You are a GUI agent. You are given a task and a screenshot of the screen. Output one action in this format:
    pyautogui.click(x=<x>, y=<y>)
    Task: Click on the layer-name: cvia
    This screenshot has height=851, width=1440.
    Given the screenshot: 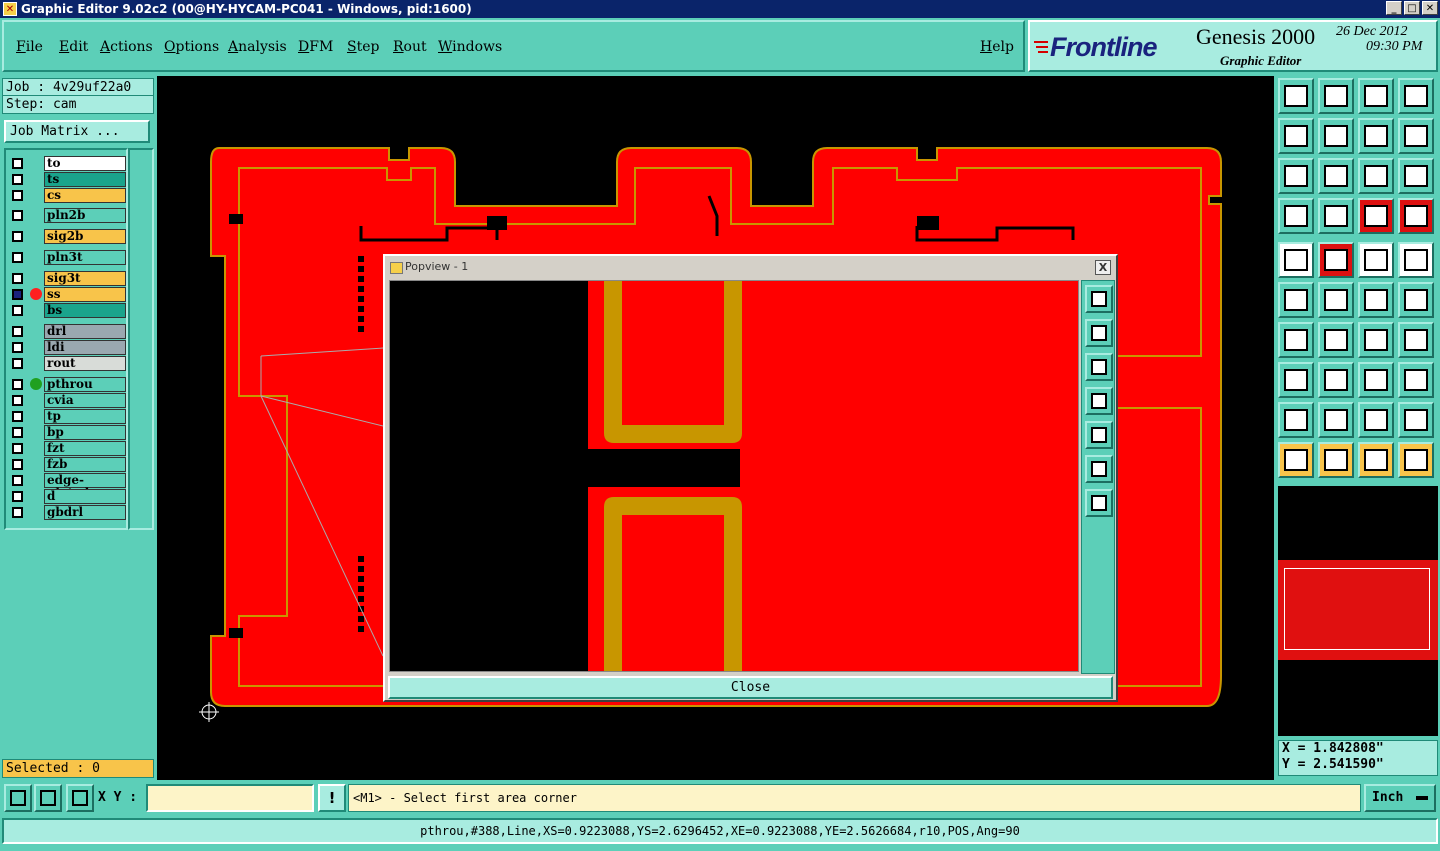 What is the action you would take?
    pyautogui.click(x=85, y=400)
    